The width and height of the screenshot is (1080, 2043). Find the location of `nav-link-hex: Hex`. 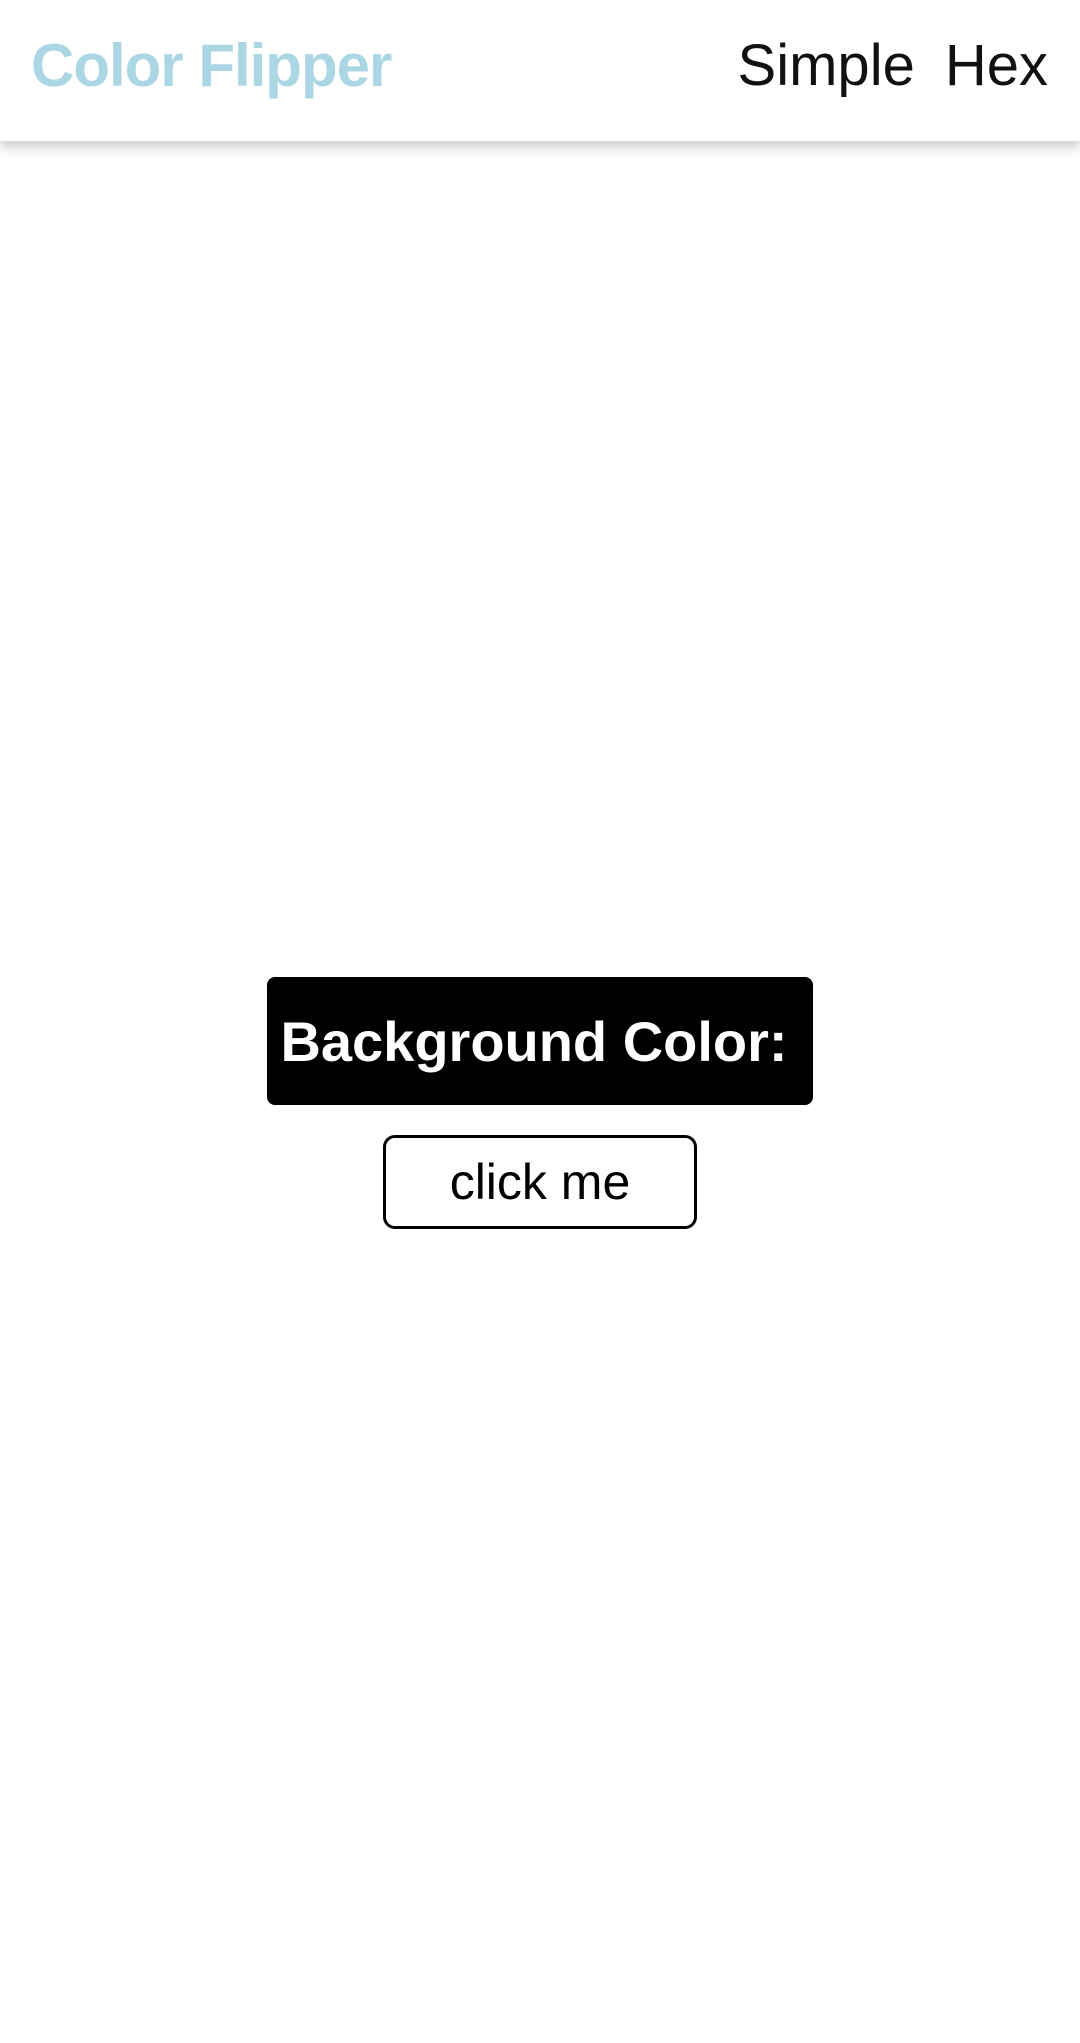

nav-link-hex: Hex is located at coordinates (996, 66).